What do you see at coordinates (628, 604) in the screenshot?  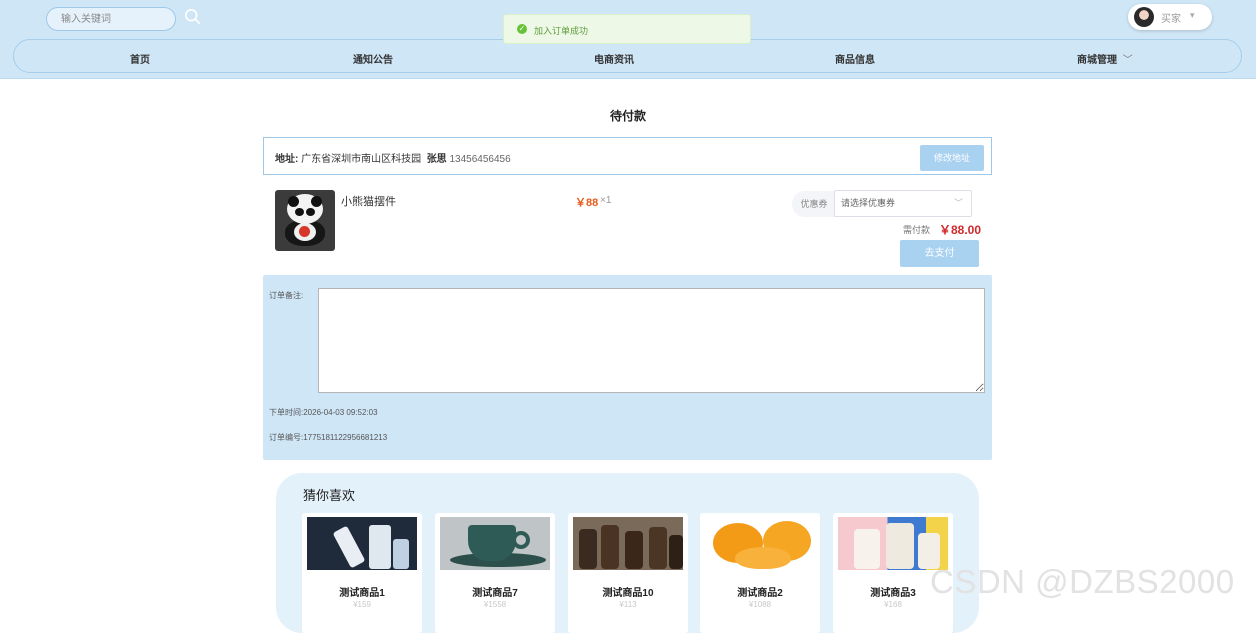 I see `recommend-card-price: ¥113` at bounding box center [628, 604].